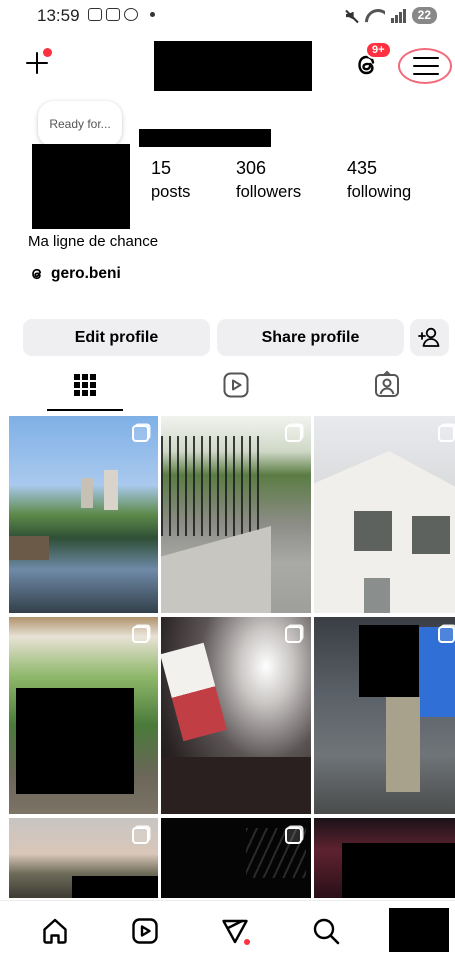 The image size is (455, 964). Describe the element at coordinates (310, 337) in the screenshot. I see `share-profile-button: Share profile` at that location.